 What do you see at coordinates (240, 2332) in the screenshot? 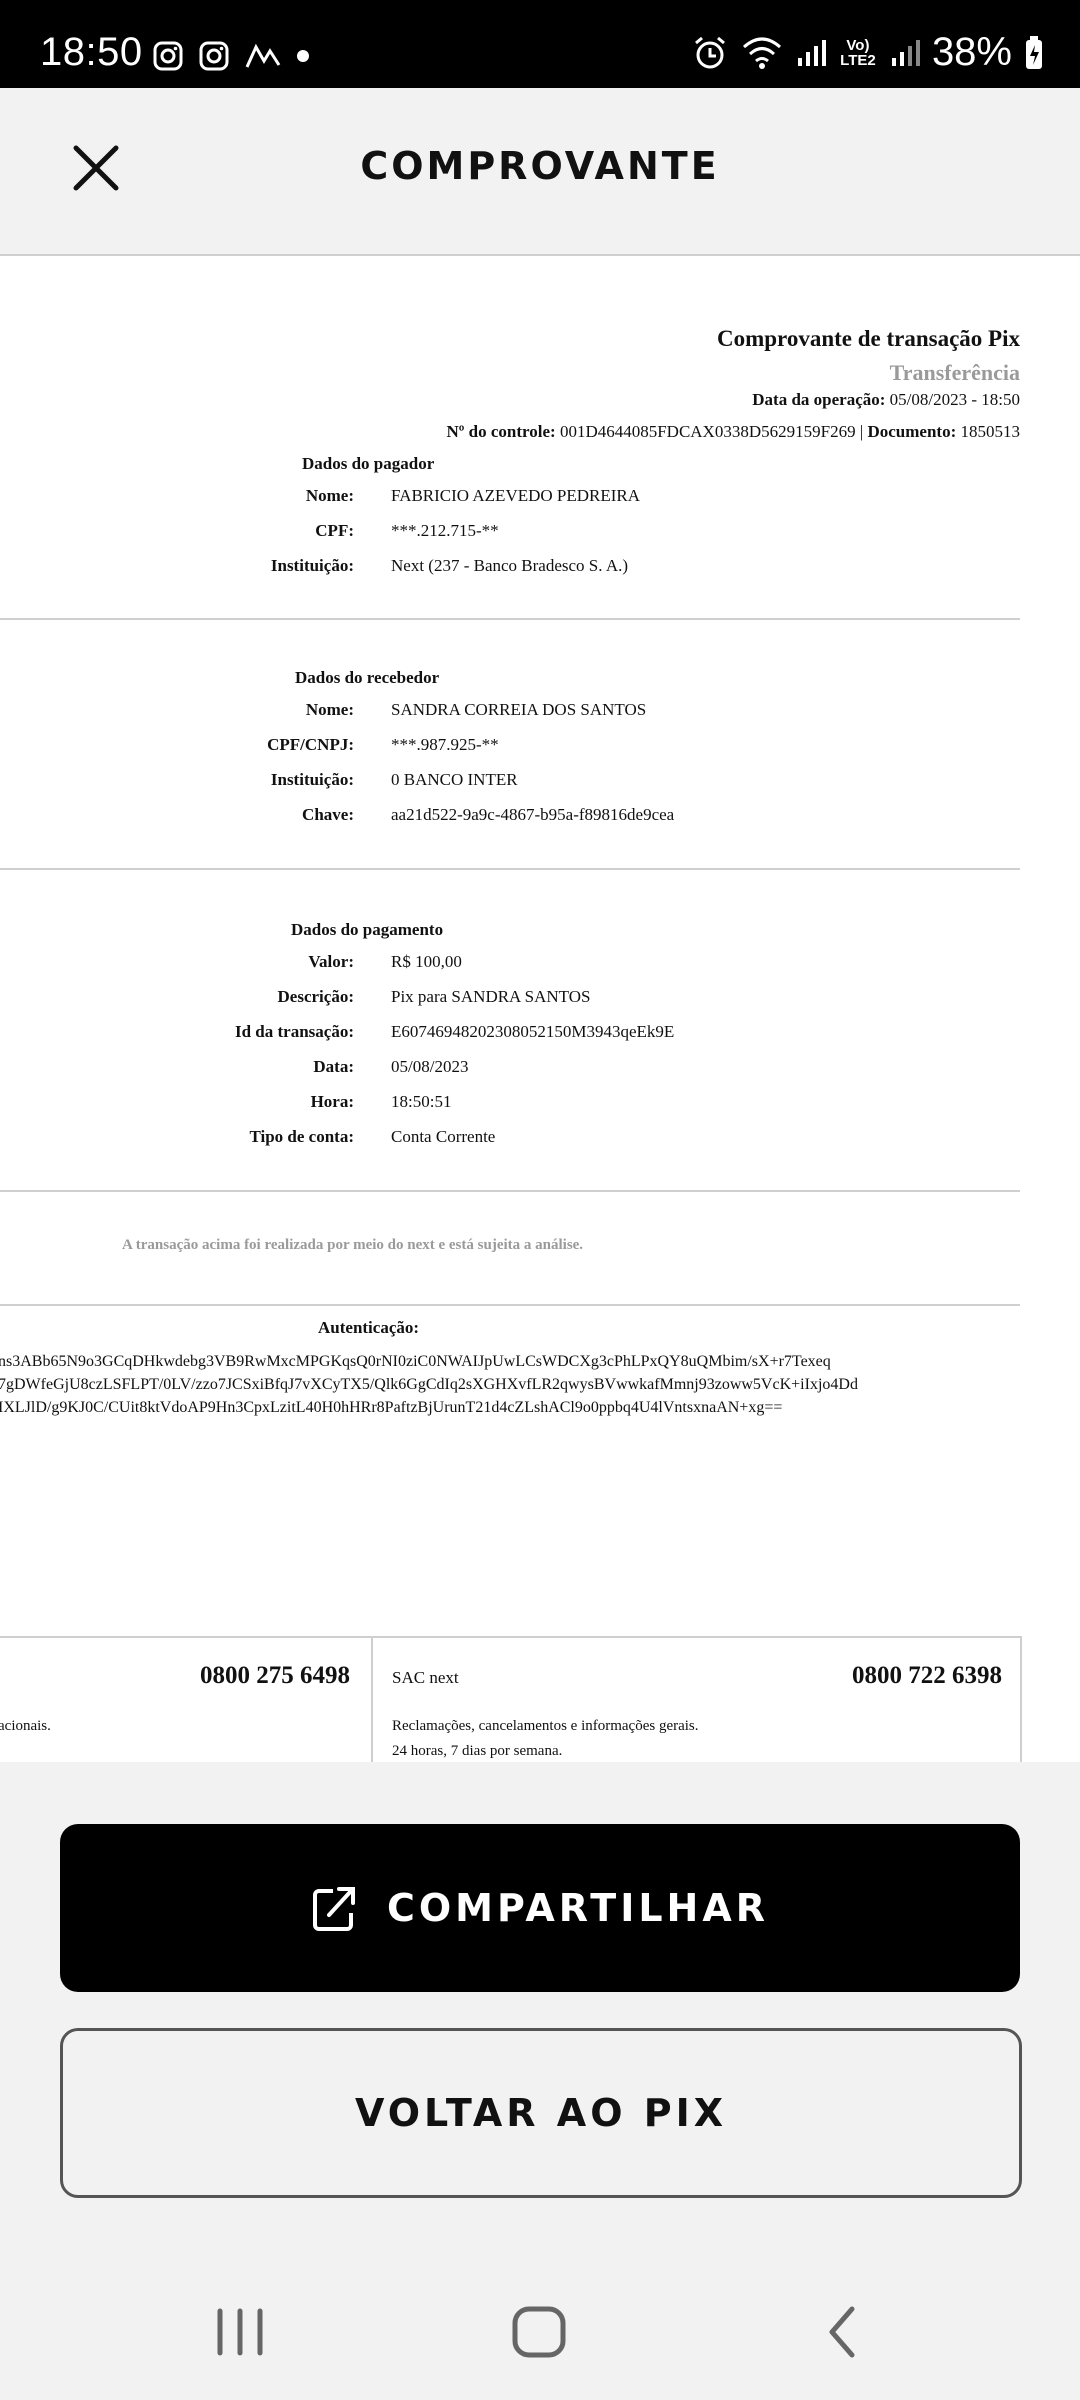
I see `recents-icon` at bounding box center [240, 2332].